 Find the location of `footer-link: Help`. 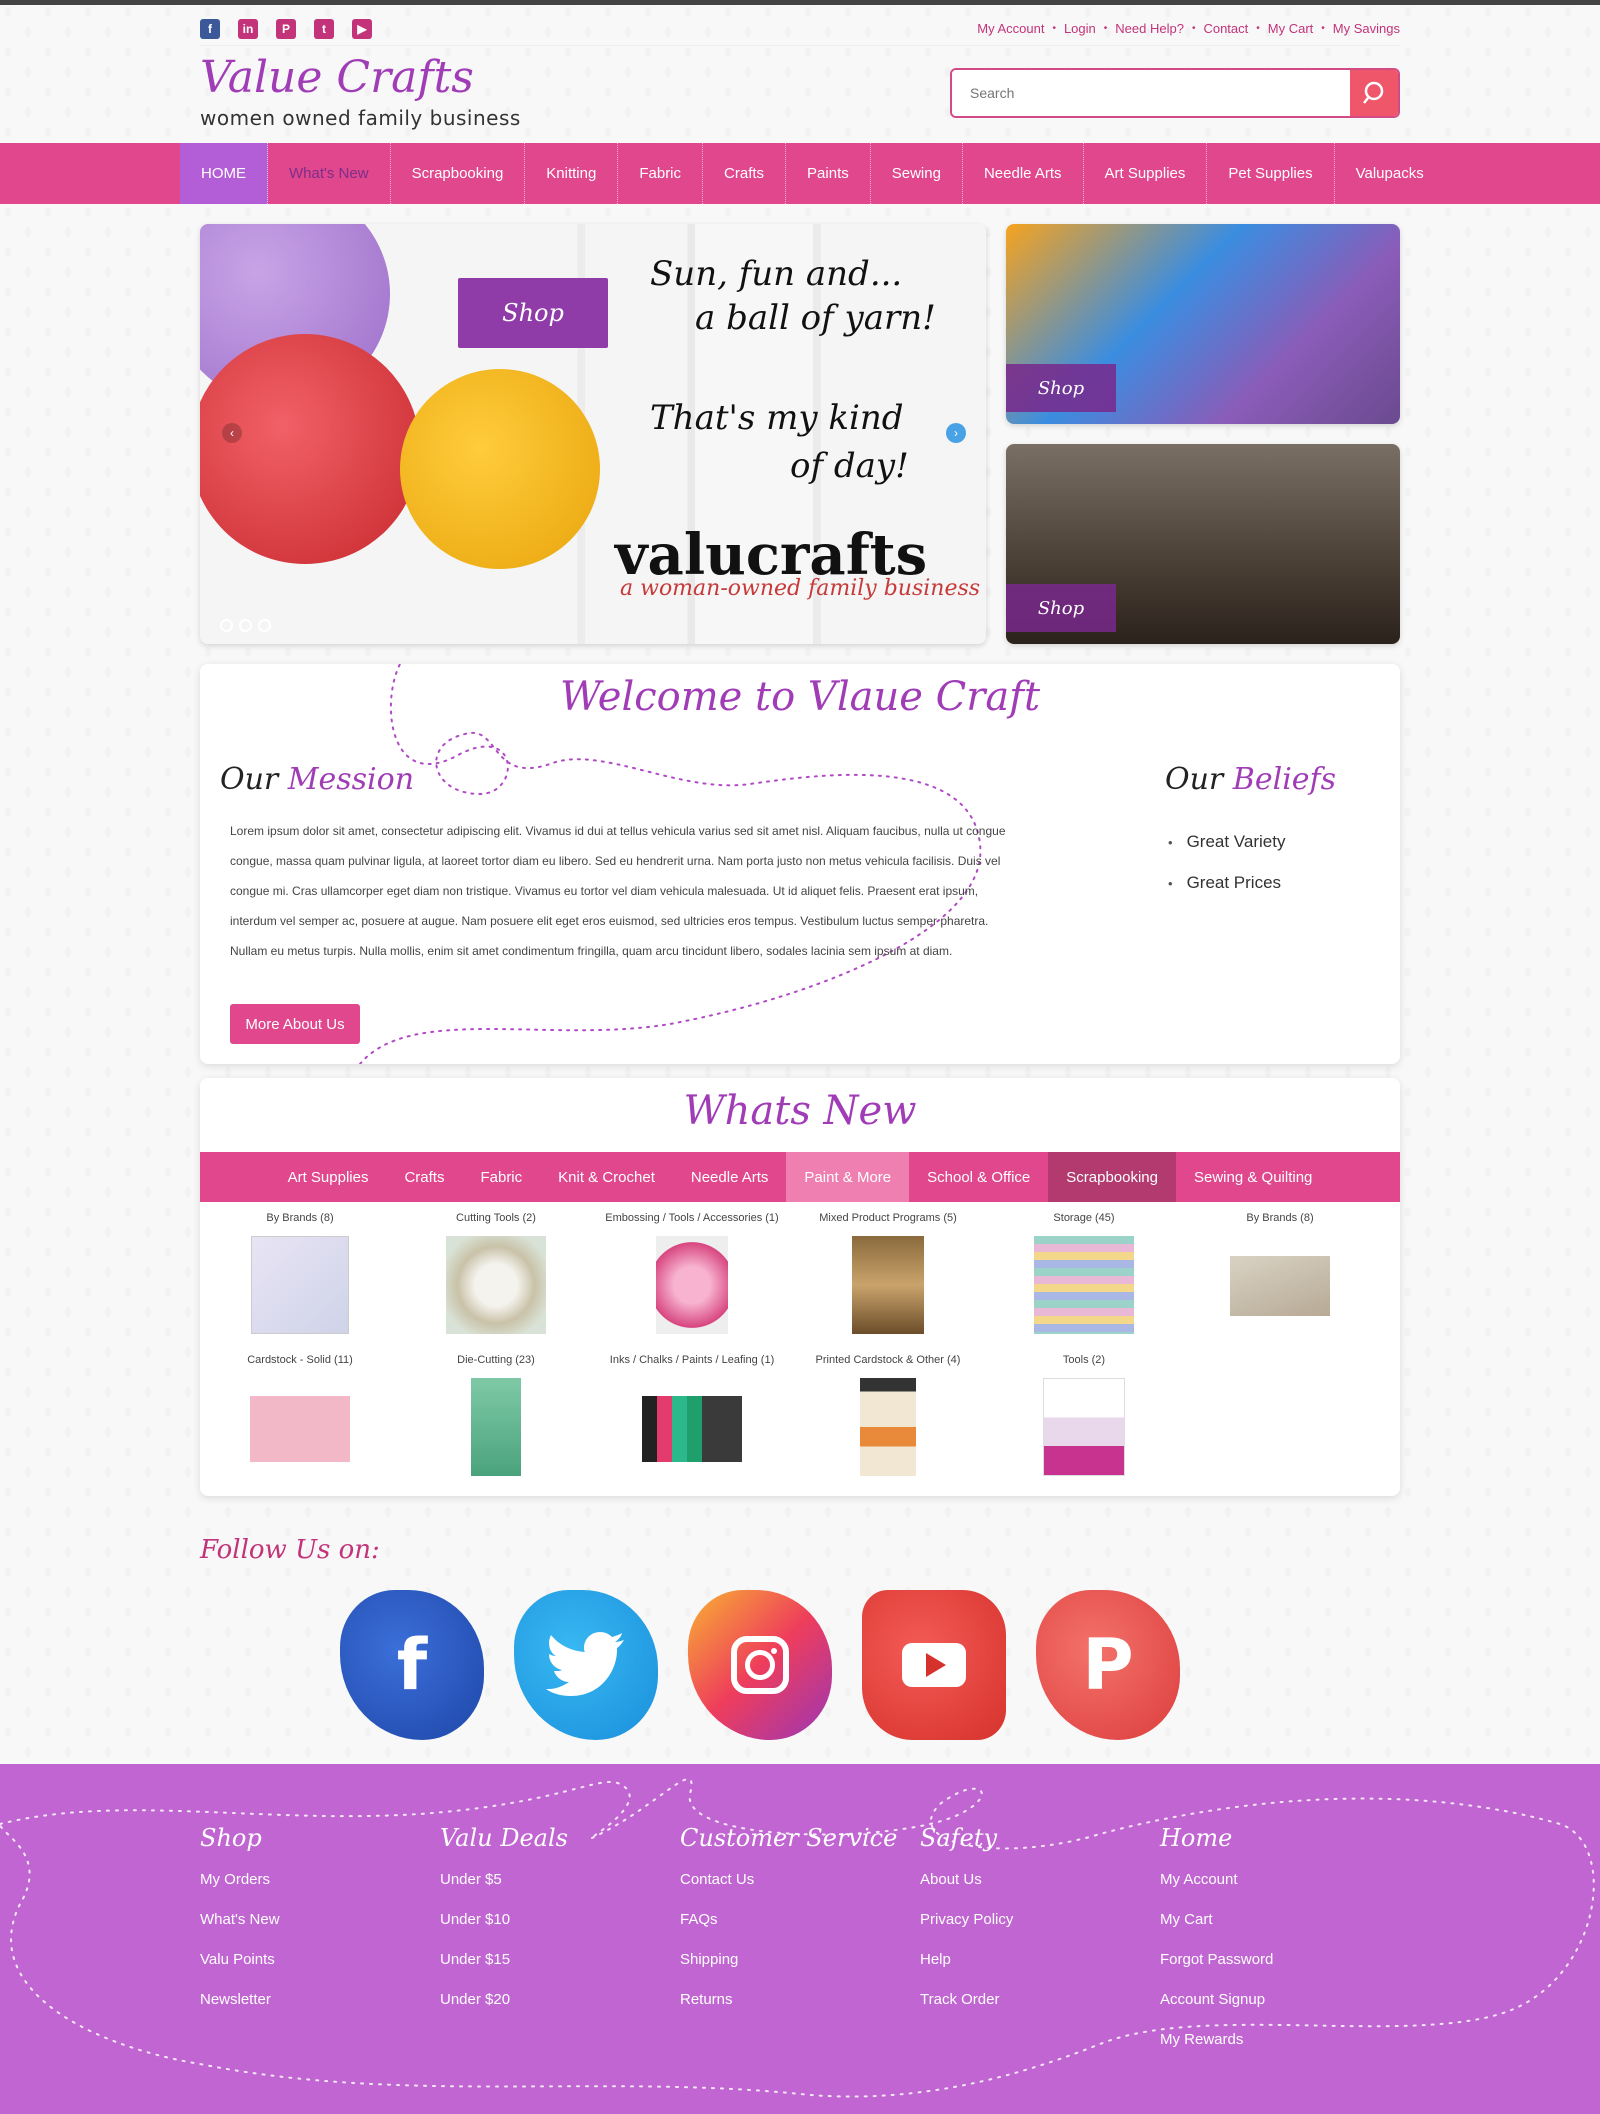

footer-link: Help is located at coordinates (1035, 1960).